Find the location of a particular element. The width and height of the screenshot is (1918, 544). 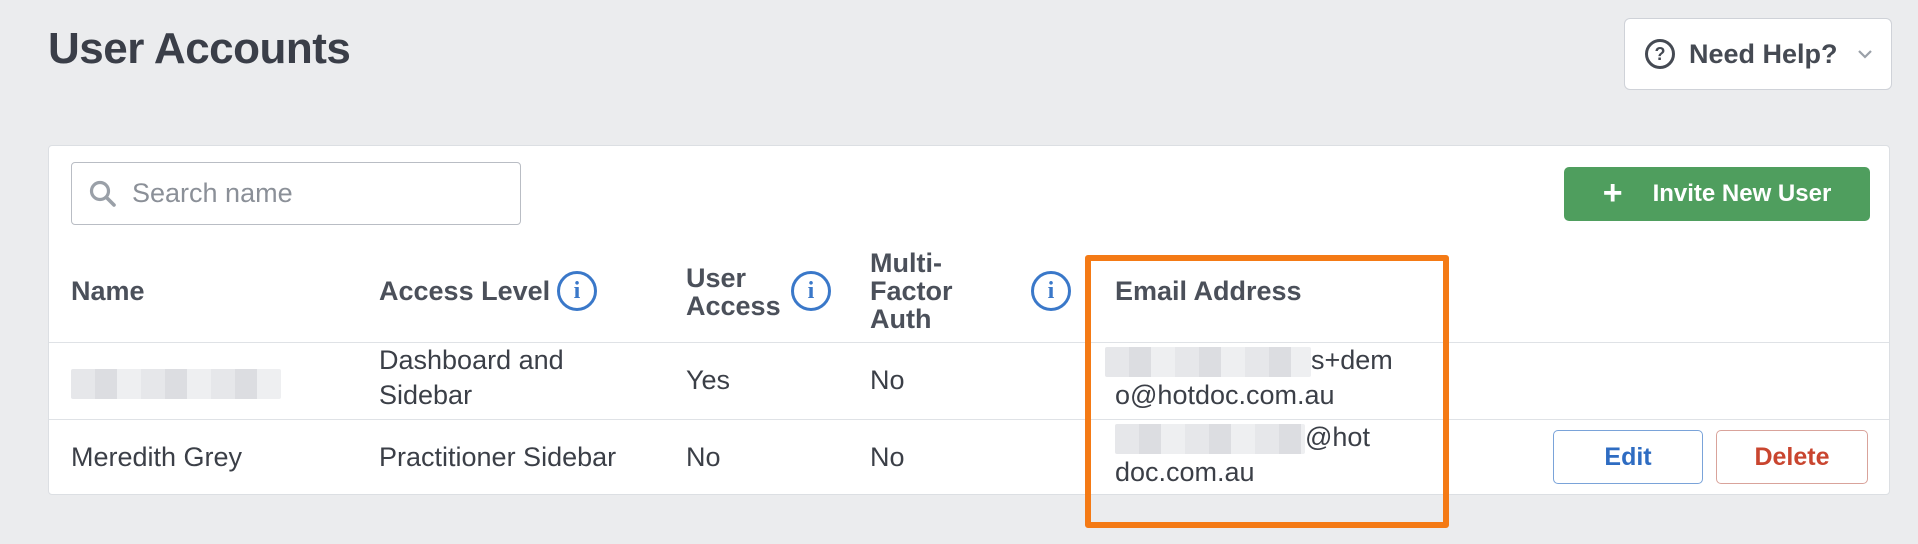

delete-button: Delete is located at coordinates (1792, 457).